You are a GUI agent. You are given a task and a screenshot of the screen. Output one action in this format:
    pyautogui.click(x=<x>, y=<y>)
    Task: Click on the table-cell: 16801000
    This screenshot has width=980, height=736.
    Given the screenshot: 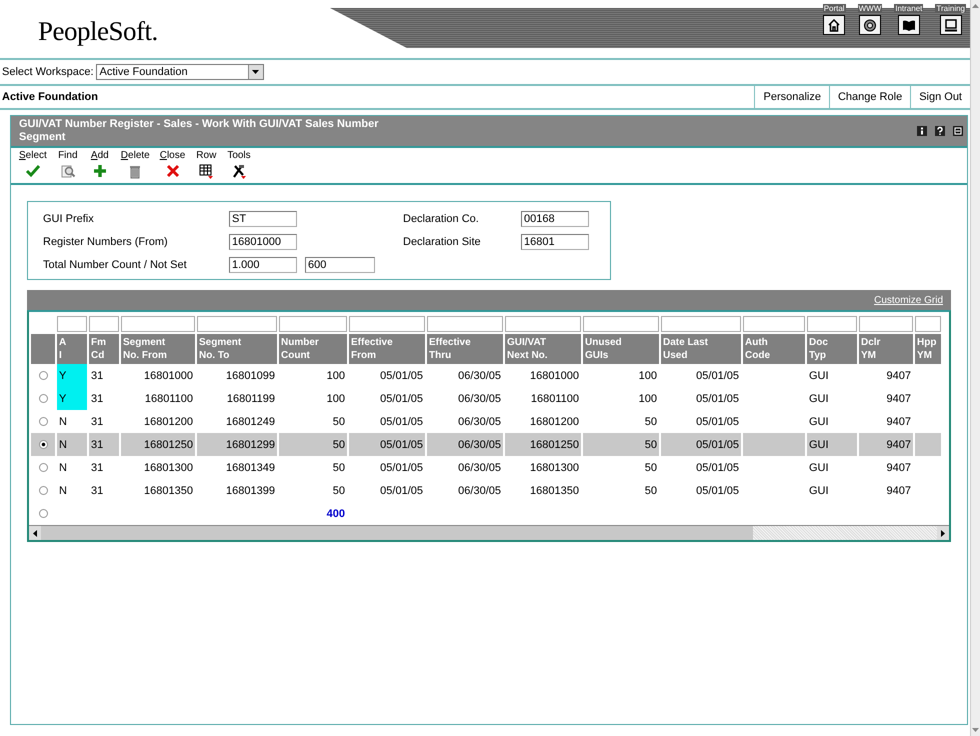 What is the action you would take?
    pyautogui.click(x=554, y=376)
    